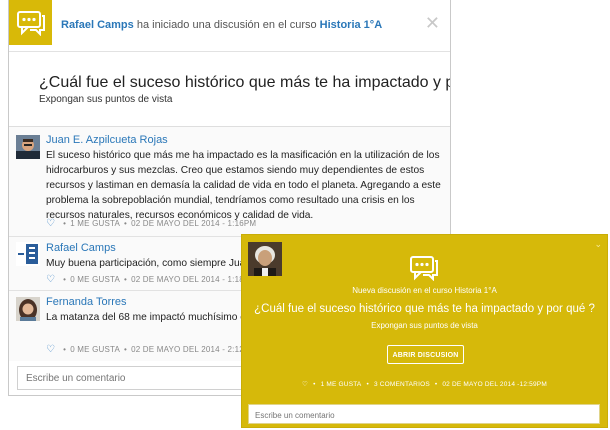  I want to click on discussion-subtitle: Expongan sus puntos de vista, so click(106, 99).